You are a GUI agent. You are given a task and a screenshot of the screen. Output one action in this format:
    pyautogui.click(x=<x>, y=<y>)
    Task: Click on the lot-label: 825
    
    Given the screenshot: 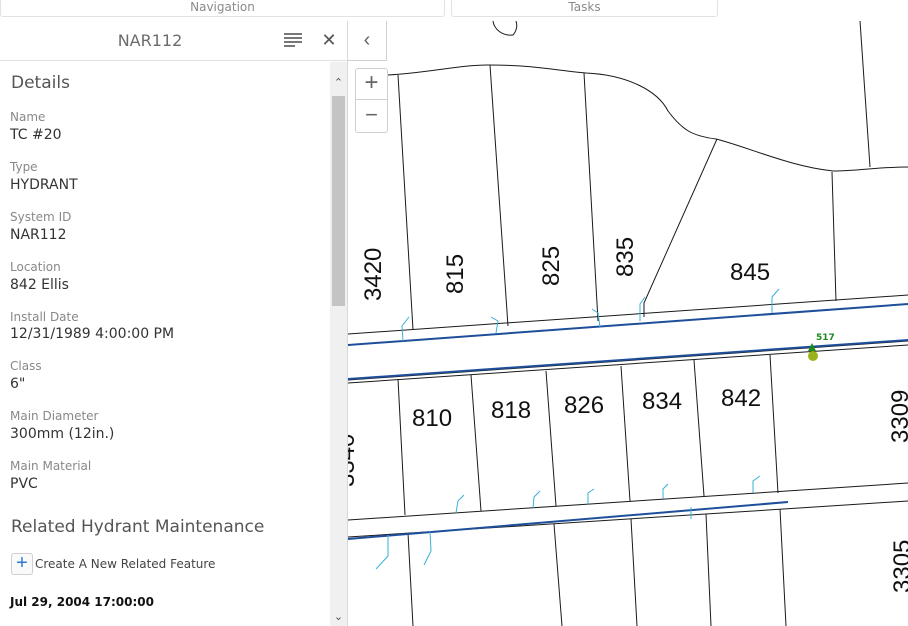 What is the action you would take?
    pyautogui.click(x=551, y=266)
    